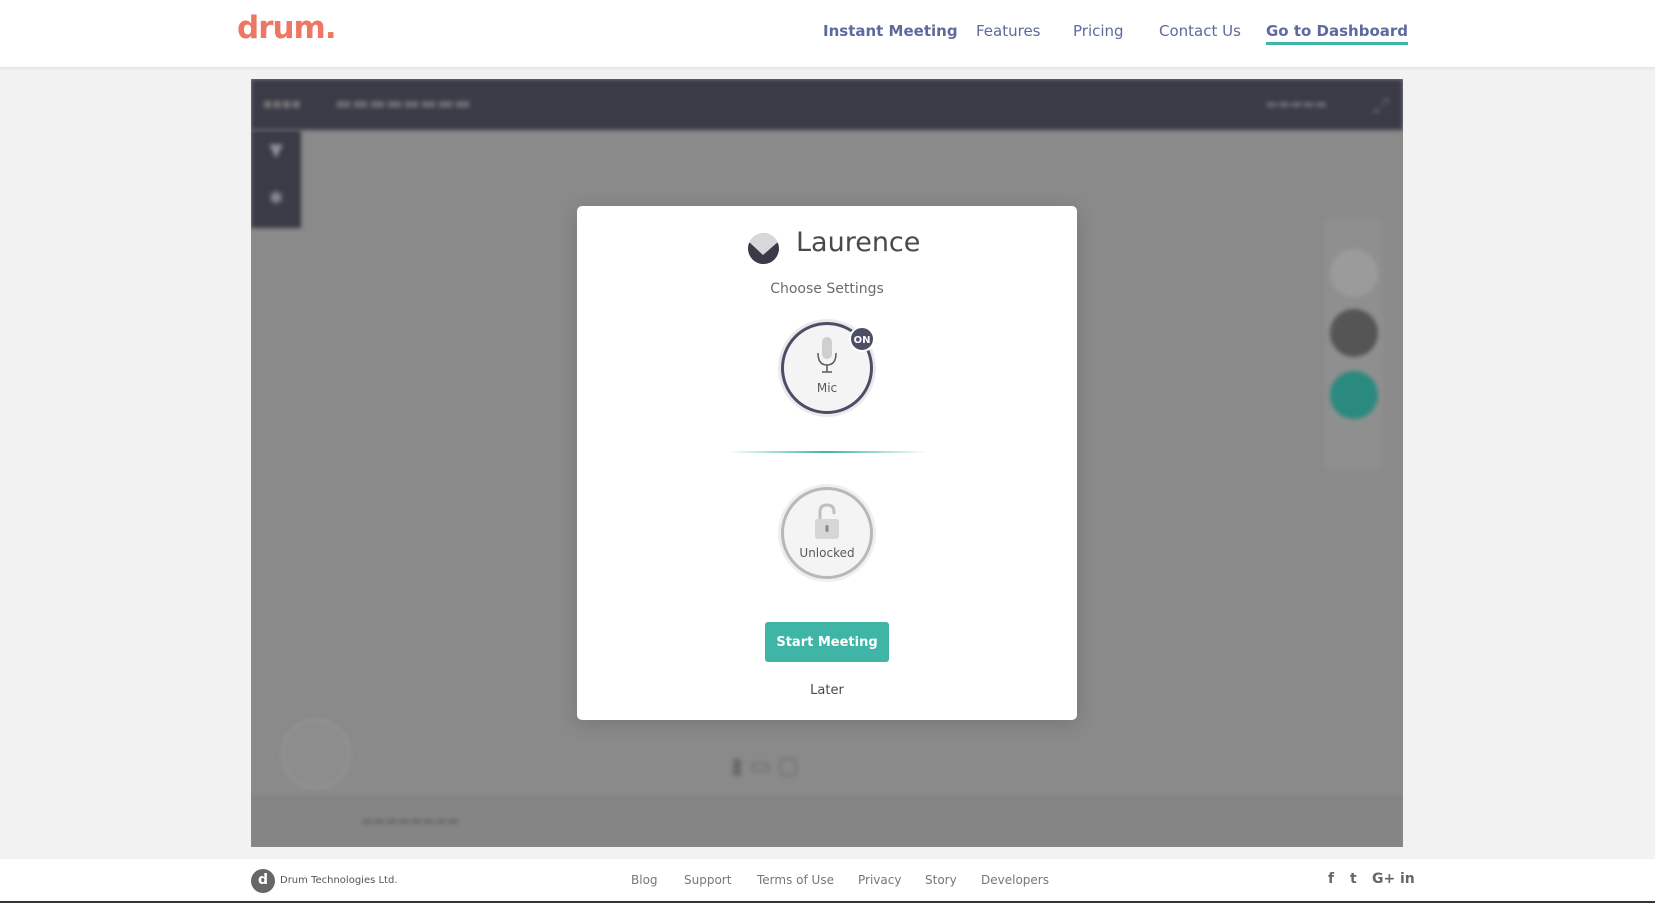 The height and width of the screenshot is (903, 1655). I want to click on participant-avatar-dark, so click(1354, 333).